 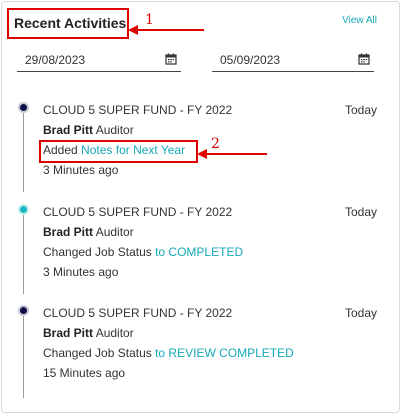 What do you see at coordinates (99, 61) in the screenshot?
I see `date-from-field: 29/08/2023` at bounding box center [99, 61].